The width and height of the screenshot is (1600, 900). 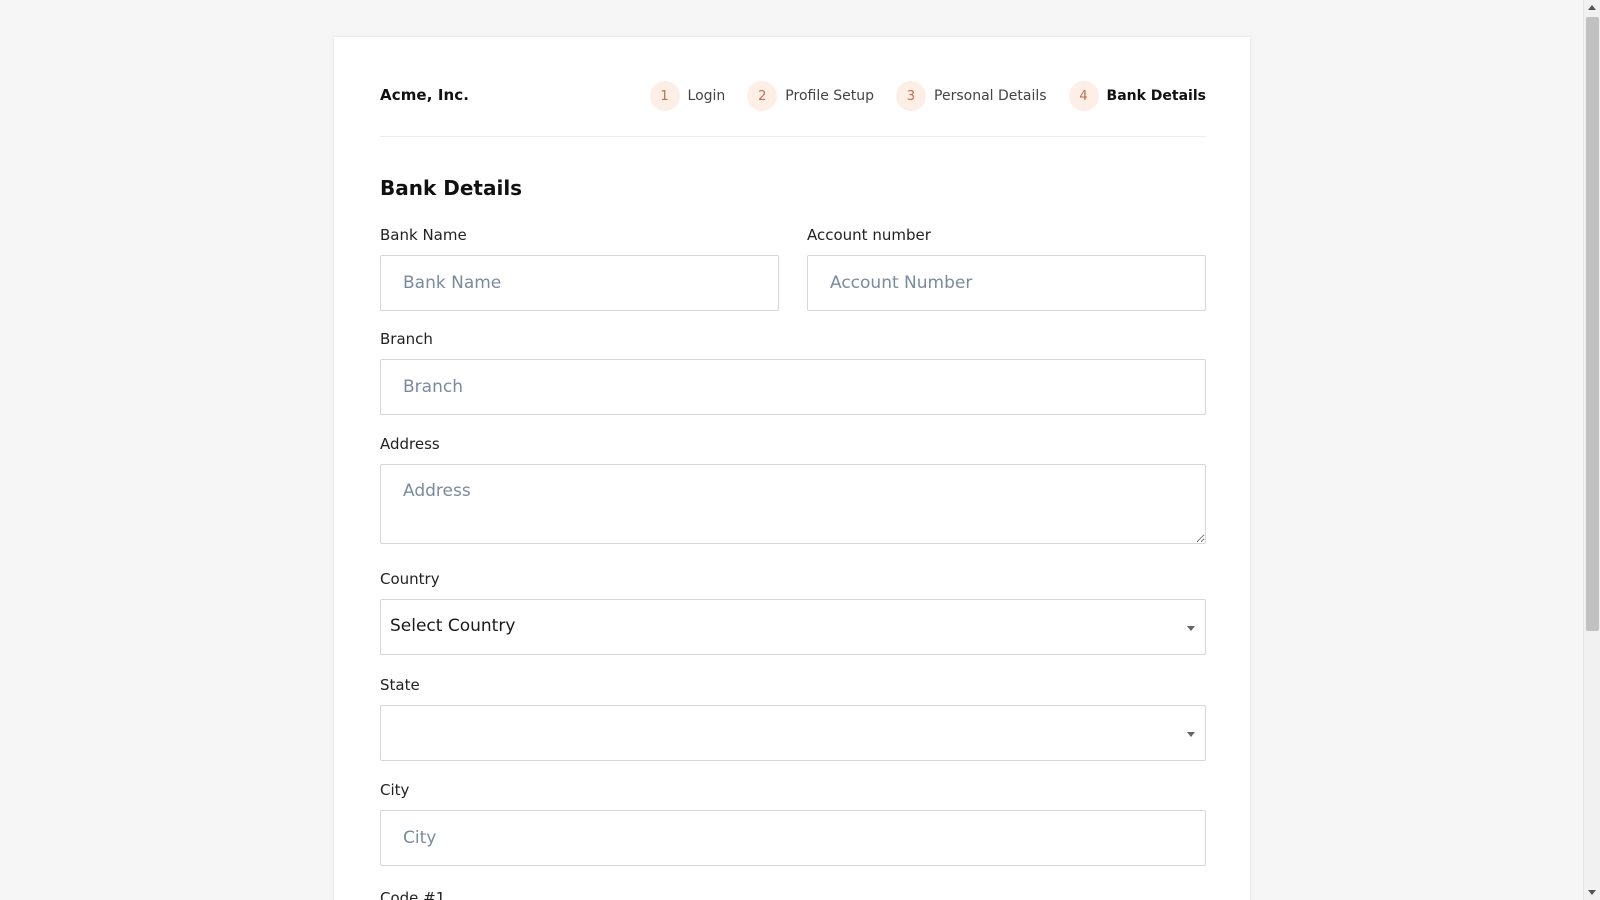 I want to click on scroll-down-arrow-icon, so click(x=1592, y=892).